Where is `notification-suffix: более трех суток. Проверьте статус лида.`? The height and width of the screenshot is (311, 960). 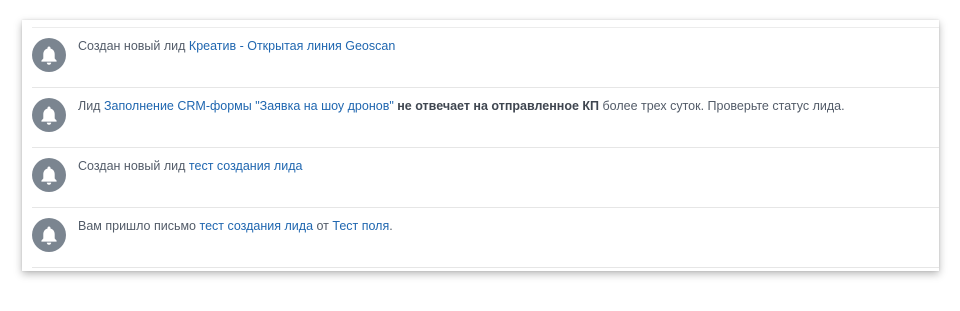 notification-suffix: более трех суток. Проверьте статус лида. is located at coordinates (722, 106).